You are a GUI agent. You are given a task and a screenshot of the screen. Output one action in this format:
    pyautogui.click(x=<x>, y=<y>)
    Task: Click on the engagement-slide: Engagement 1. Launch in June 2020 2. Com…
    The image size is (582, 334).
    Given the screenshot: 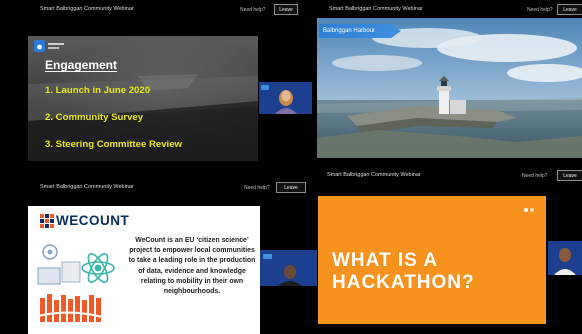 What is the action you would take?
    pyautogui.click(x=143, y=98)
    